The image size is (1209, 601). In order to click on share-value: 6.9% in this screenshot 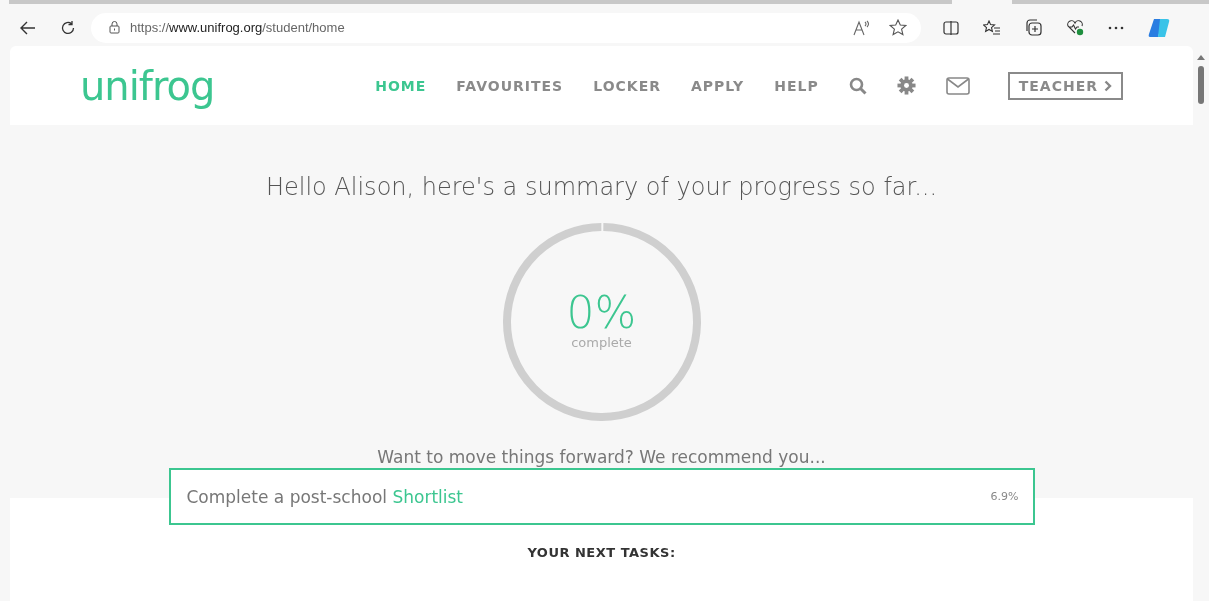, I will do `click(1004, 496)`.